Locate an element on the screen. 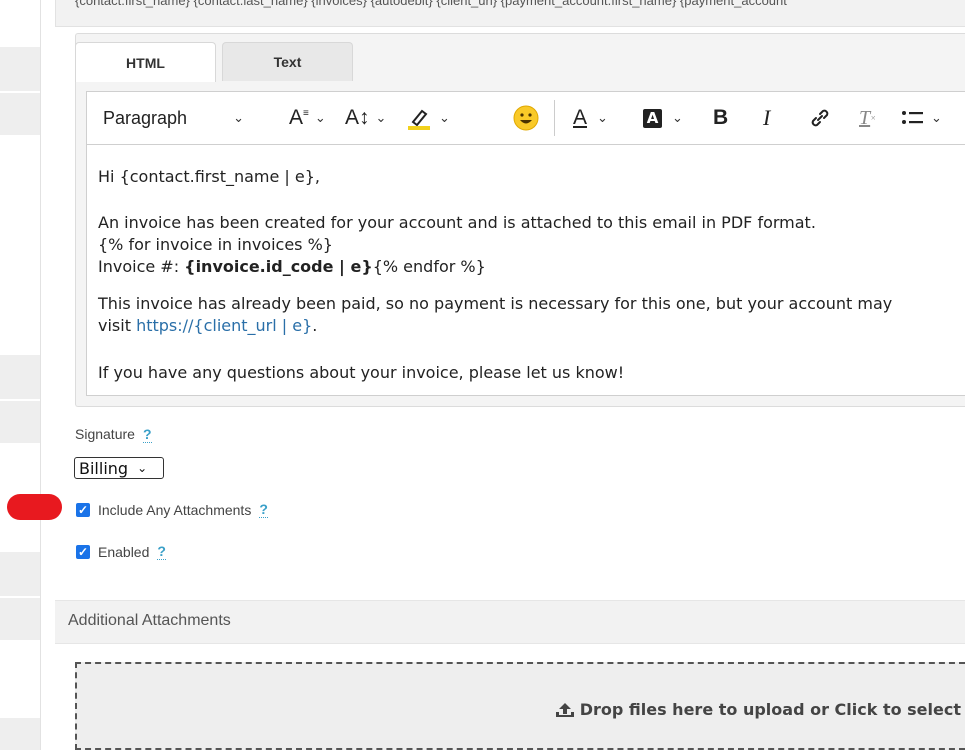  visit-prefix: visit is located at coordinates (117, 325).